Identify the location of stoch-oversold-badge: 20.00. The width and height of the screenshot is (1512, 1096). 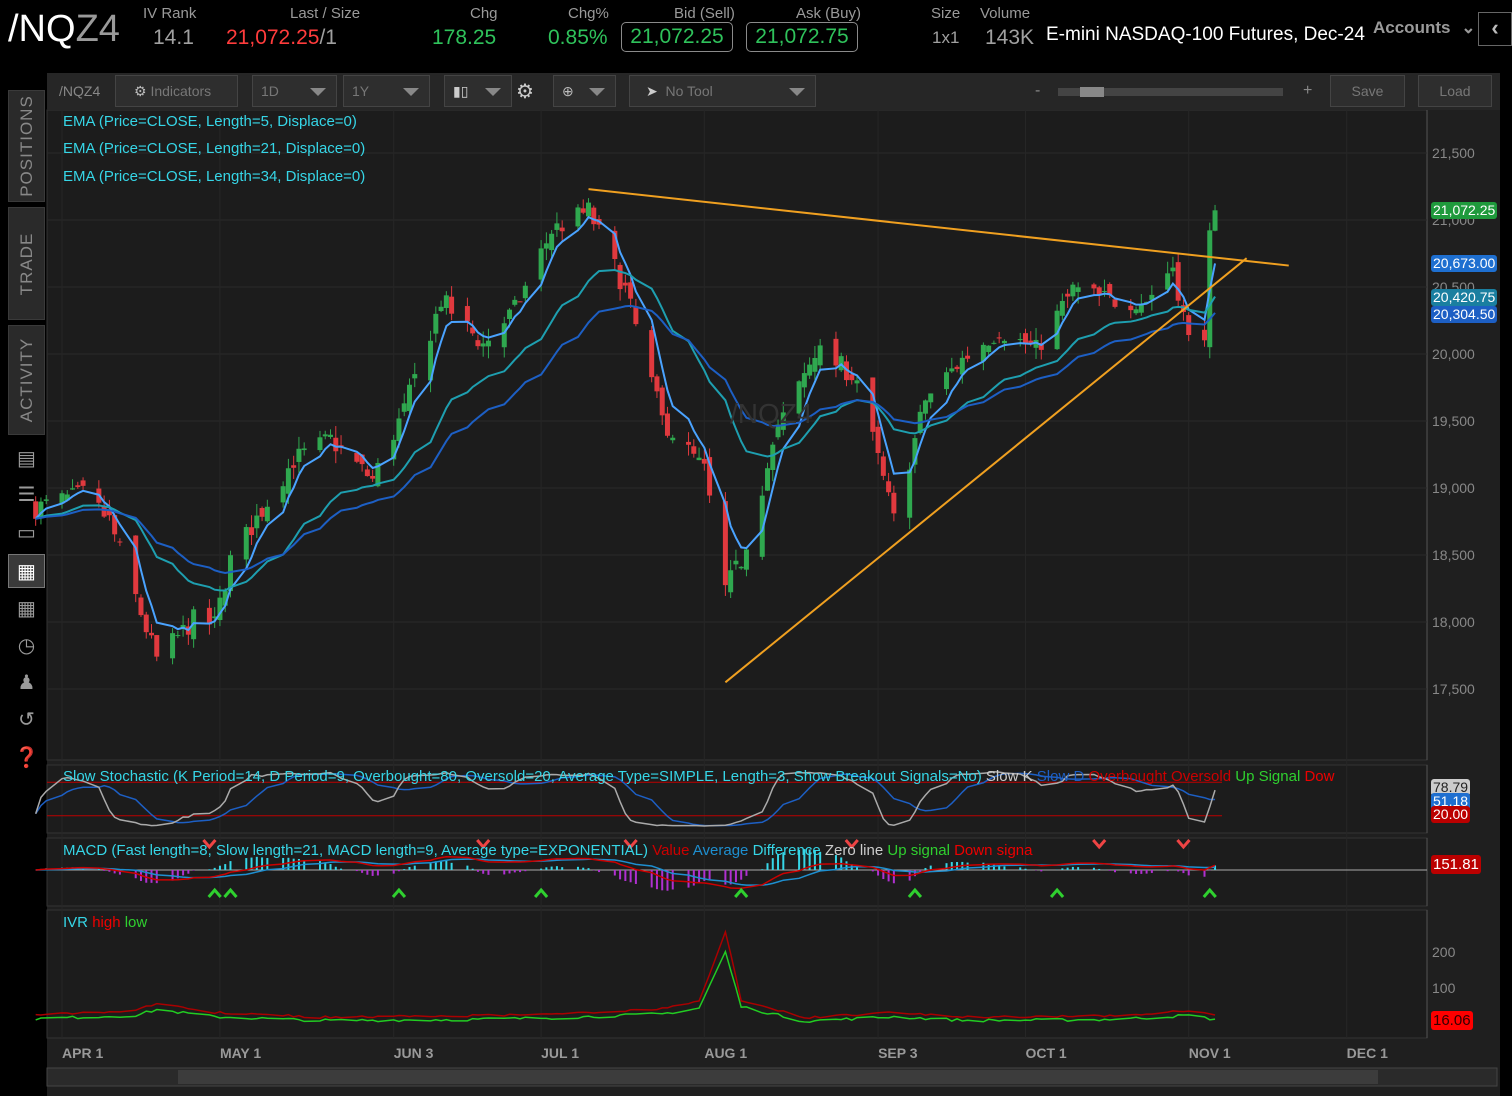
(1451, 814).